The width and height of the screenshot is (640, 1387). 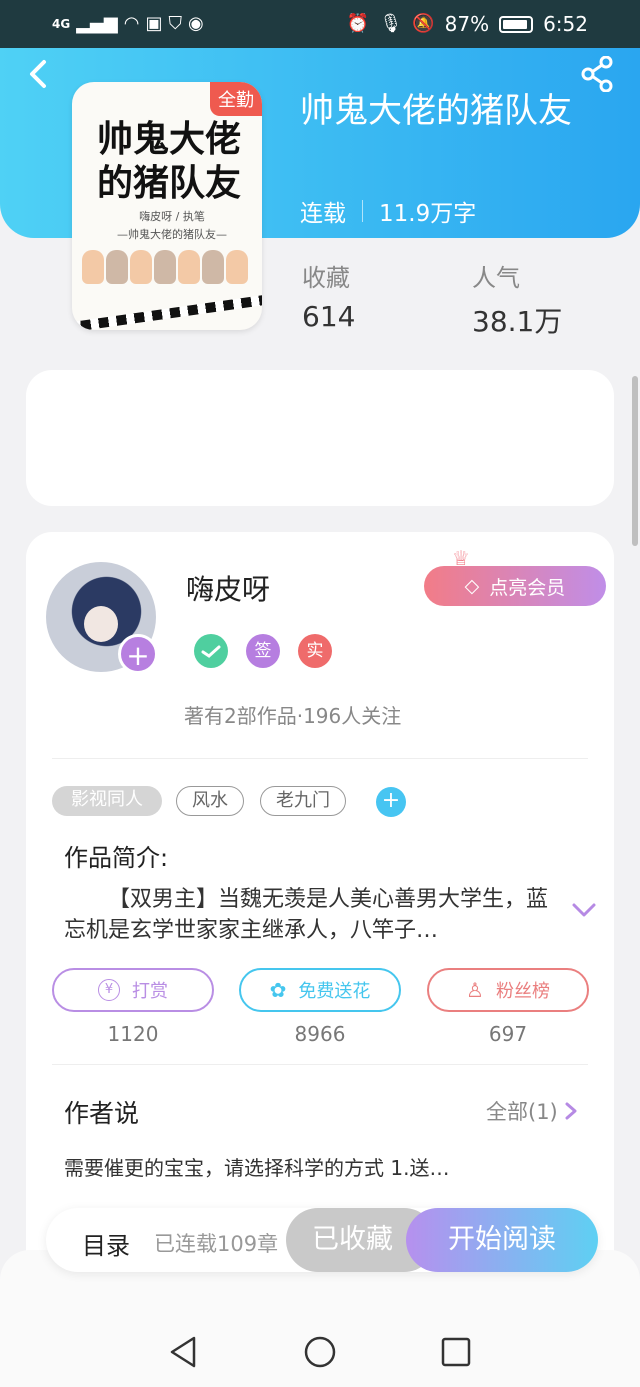 What do you see at coordinates (293, 716) in the screenshot?
I see `author-info: 著有2部作品·196人关注` at bounding box center [293, 716].